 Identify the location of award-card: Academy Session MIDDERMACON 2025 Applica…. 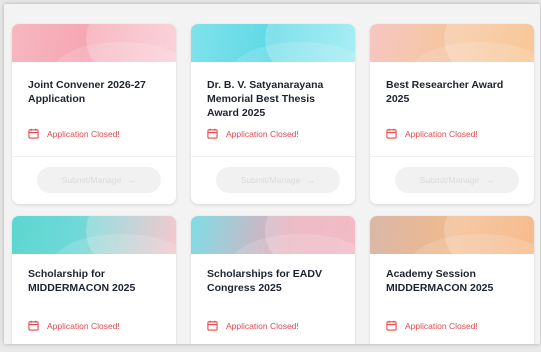
(452, 280).